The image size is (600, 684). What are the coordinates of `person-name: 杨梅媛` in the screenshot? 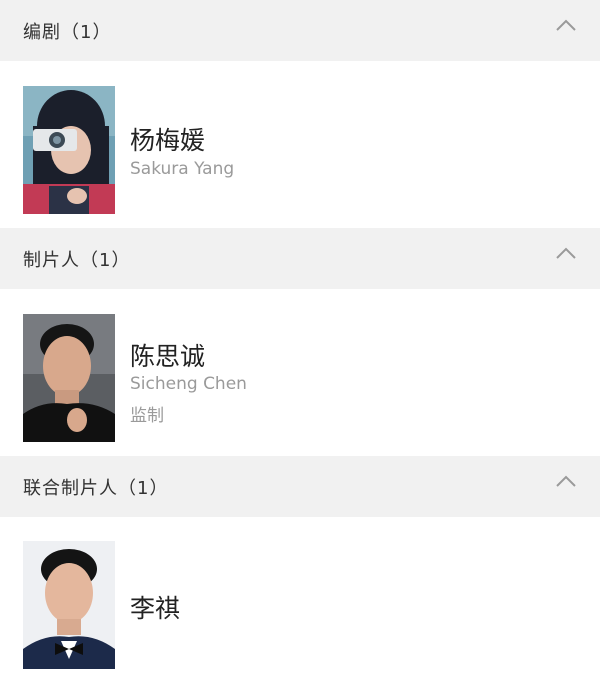 It's located at (168, 140).